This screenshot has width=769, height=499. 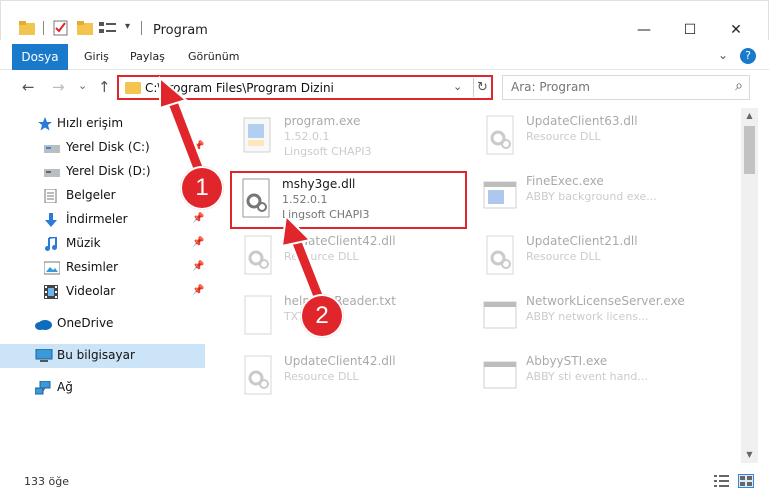 I want to click on computer-icon, so click(x=44, y=355).